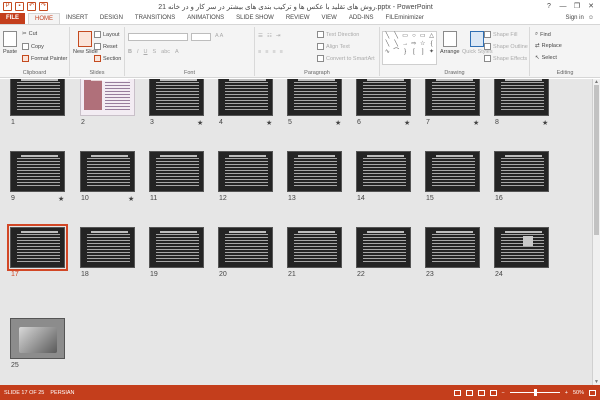  Describe the element at coordinates (578, 393) in the screenshot. I see `zoom-level: 50%` at that location.